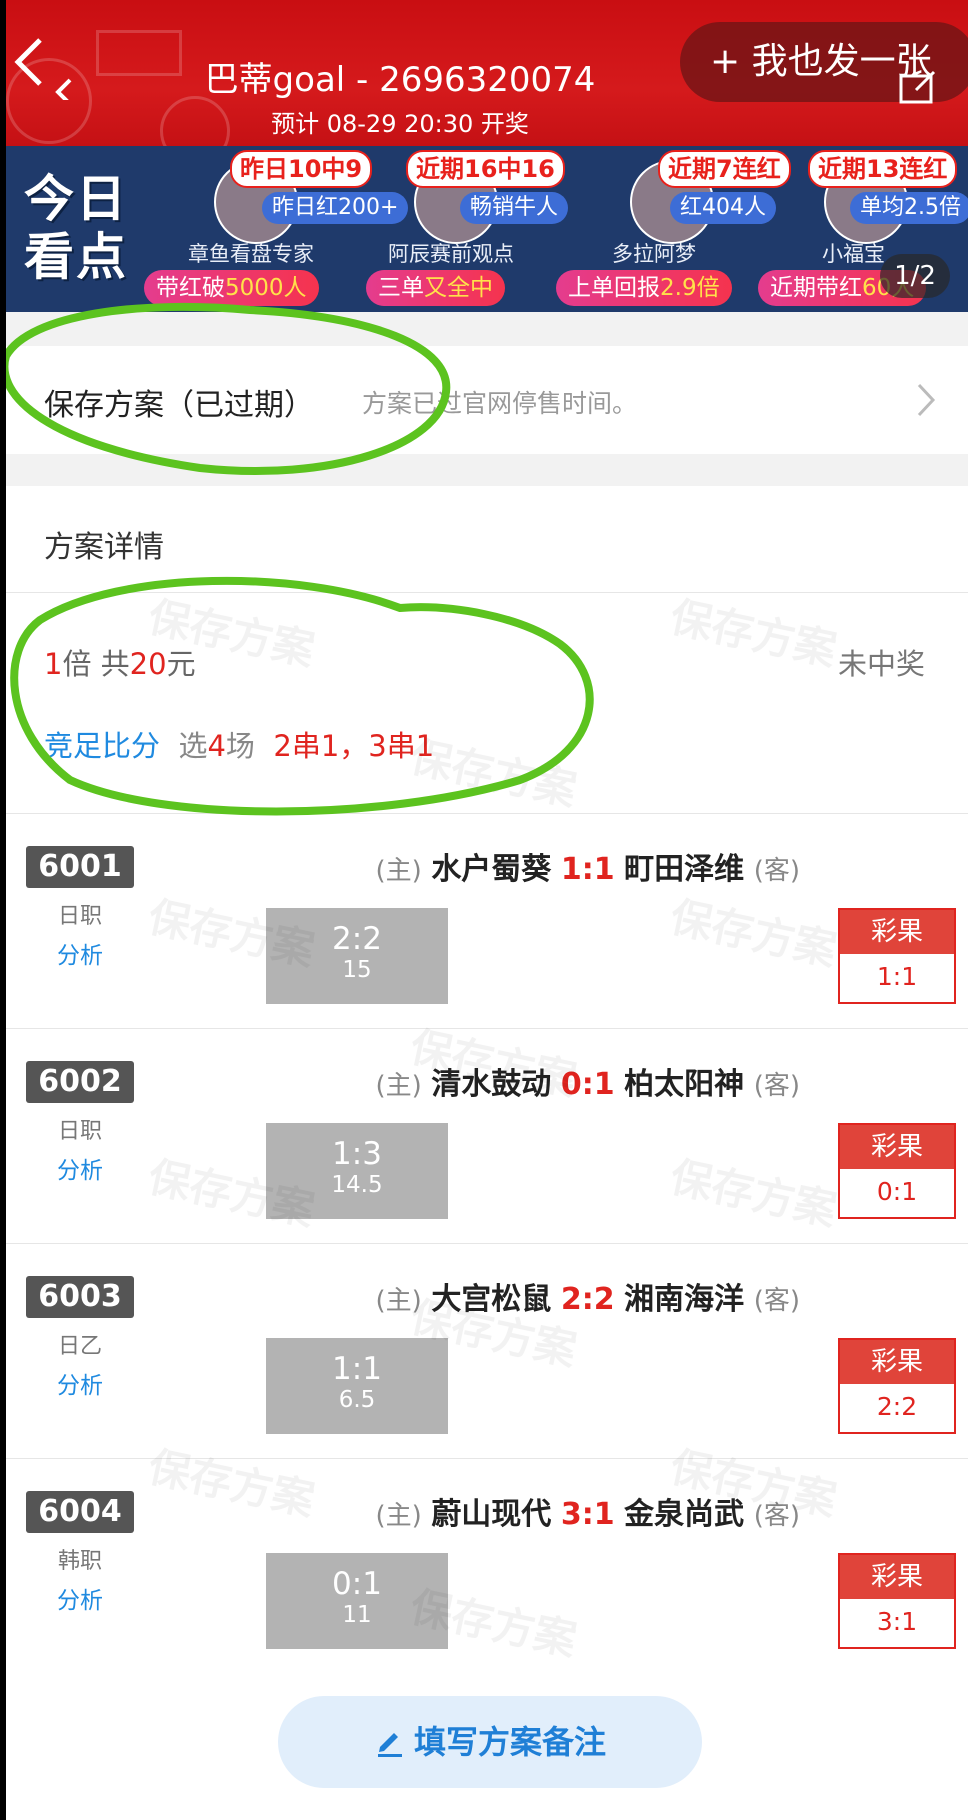 The height and width of the screenshot is (1820, 968). I want to click on match-code: 6001, so click(80, 867).